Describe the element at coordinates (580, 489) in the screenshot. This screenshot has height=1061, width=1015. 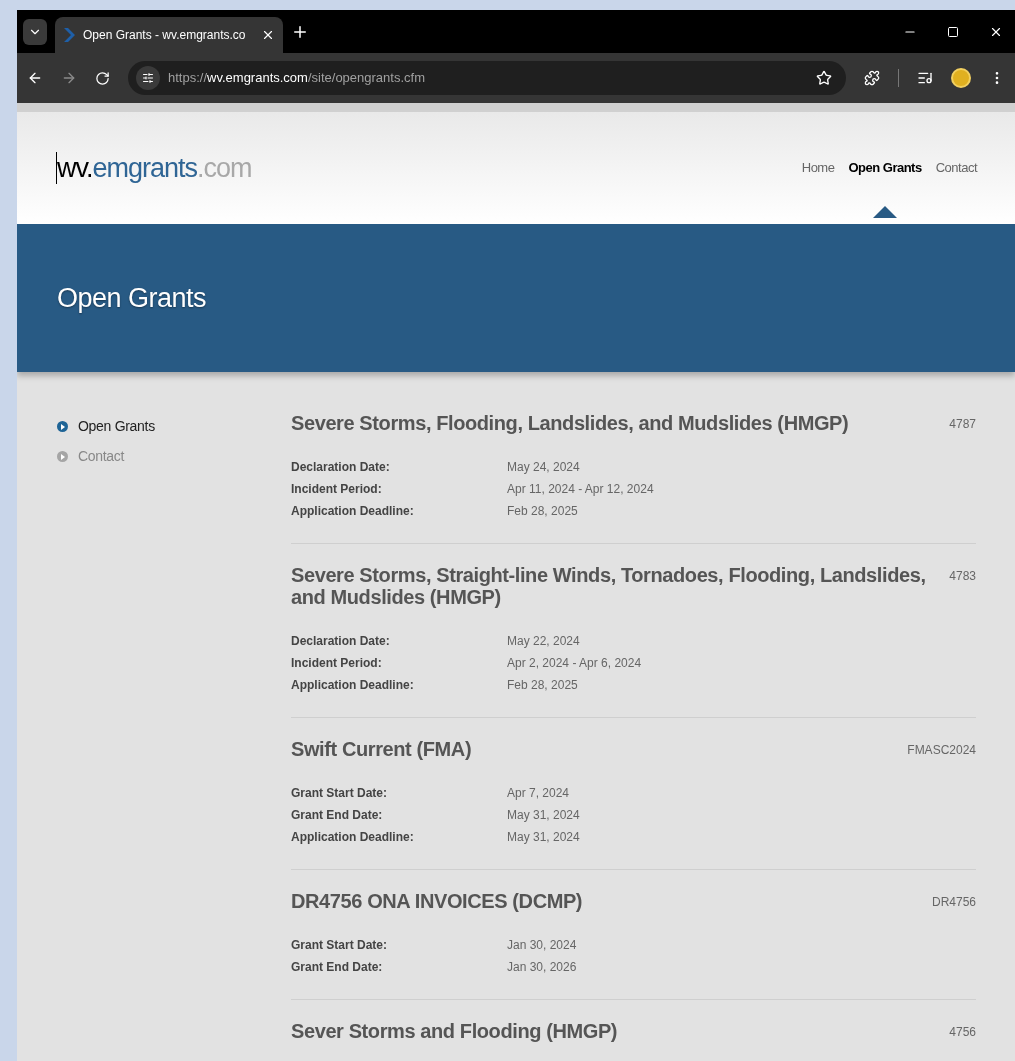
I see `field-value: Apr 11, 2024 - Apr 12, 2024` at that location.